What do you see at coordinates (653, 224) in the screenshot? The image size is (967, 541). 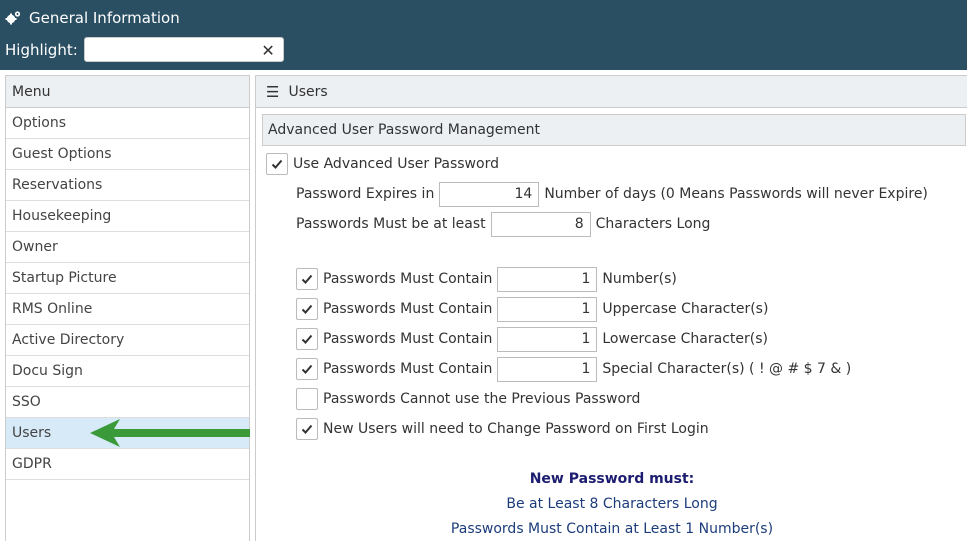 I see `min-length-suffix: Characters Long` at bounding box center [653, 224].